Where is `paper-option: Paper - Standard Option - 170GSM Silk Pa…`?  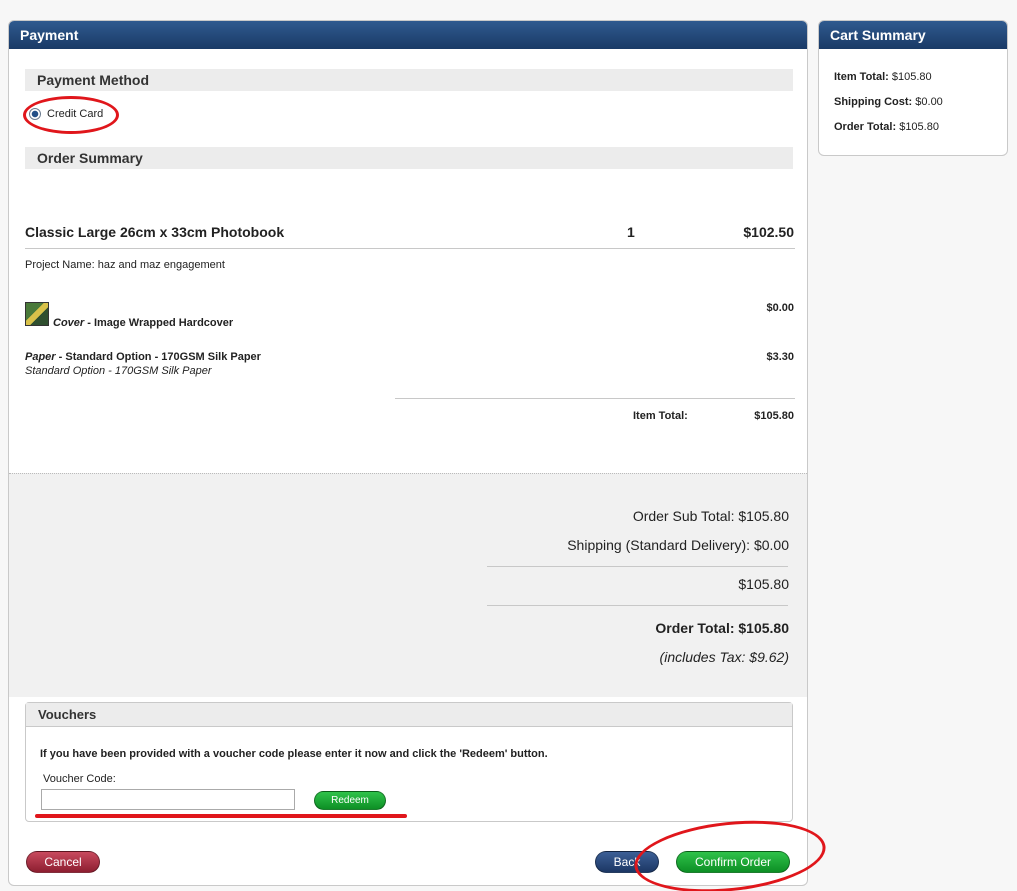
paper-option: Paper - Standard Option - 170GSM Silk Pa… is located at coordinates (143, 357).